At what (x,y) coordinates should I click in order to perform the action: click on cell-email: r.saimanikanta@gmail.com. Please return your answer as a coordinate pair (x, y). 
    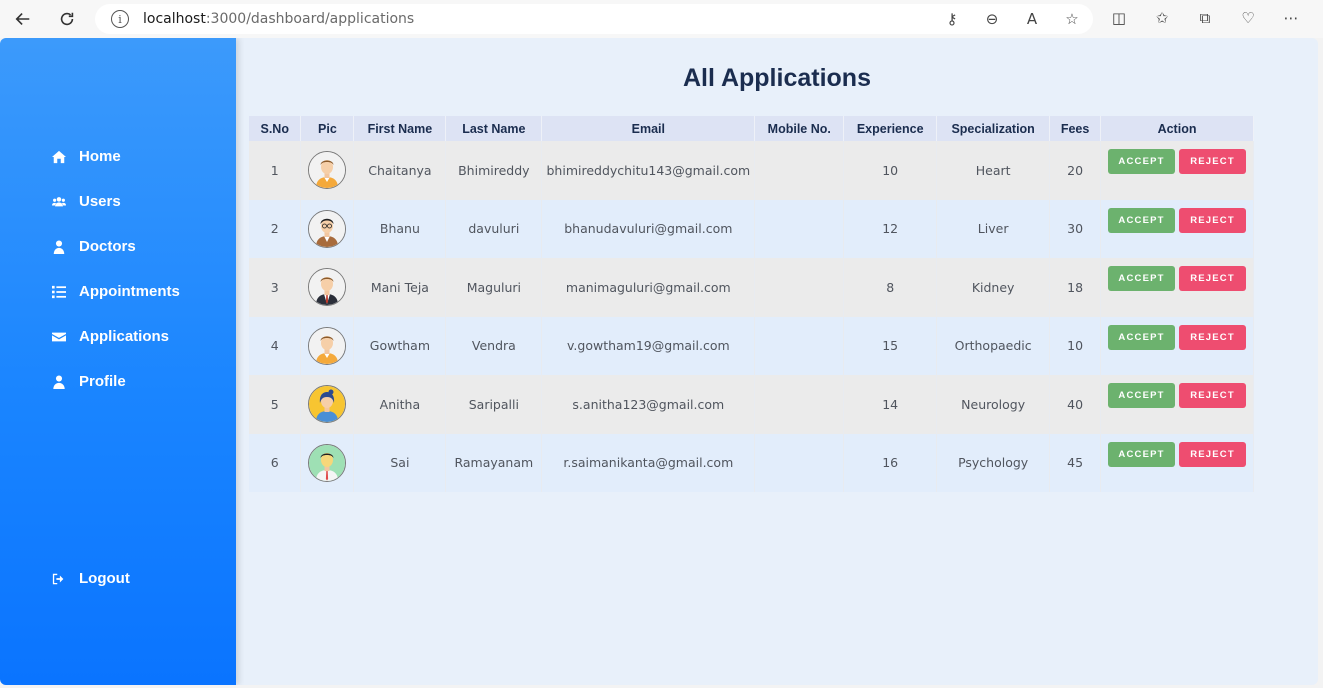
    Looking at the image, I should click on (648, 462).